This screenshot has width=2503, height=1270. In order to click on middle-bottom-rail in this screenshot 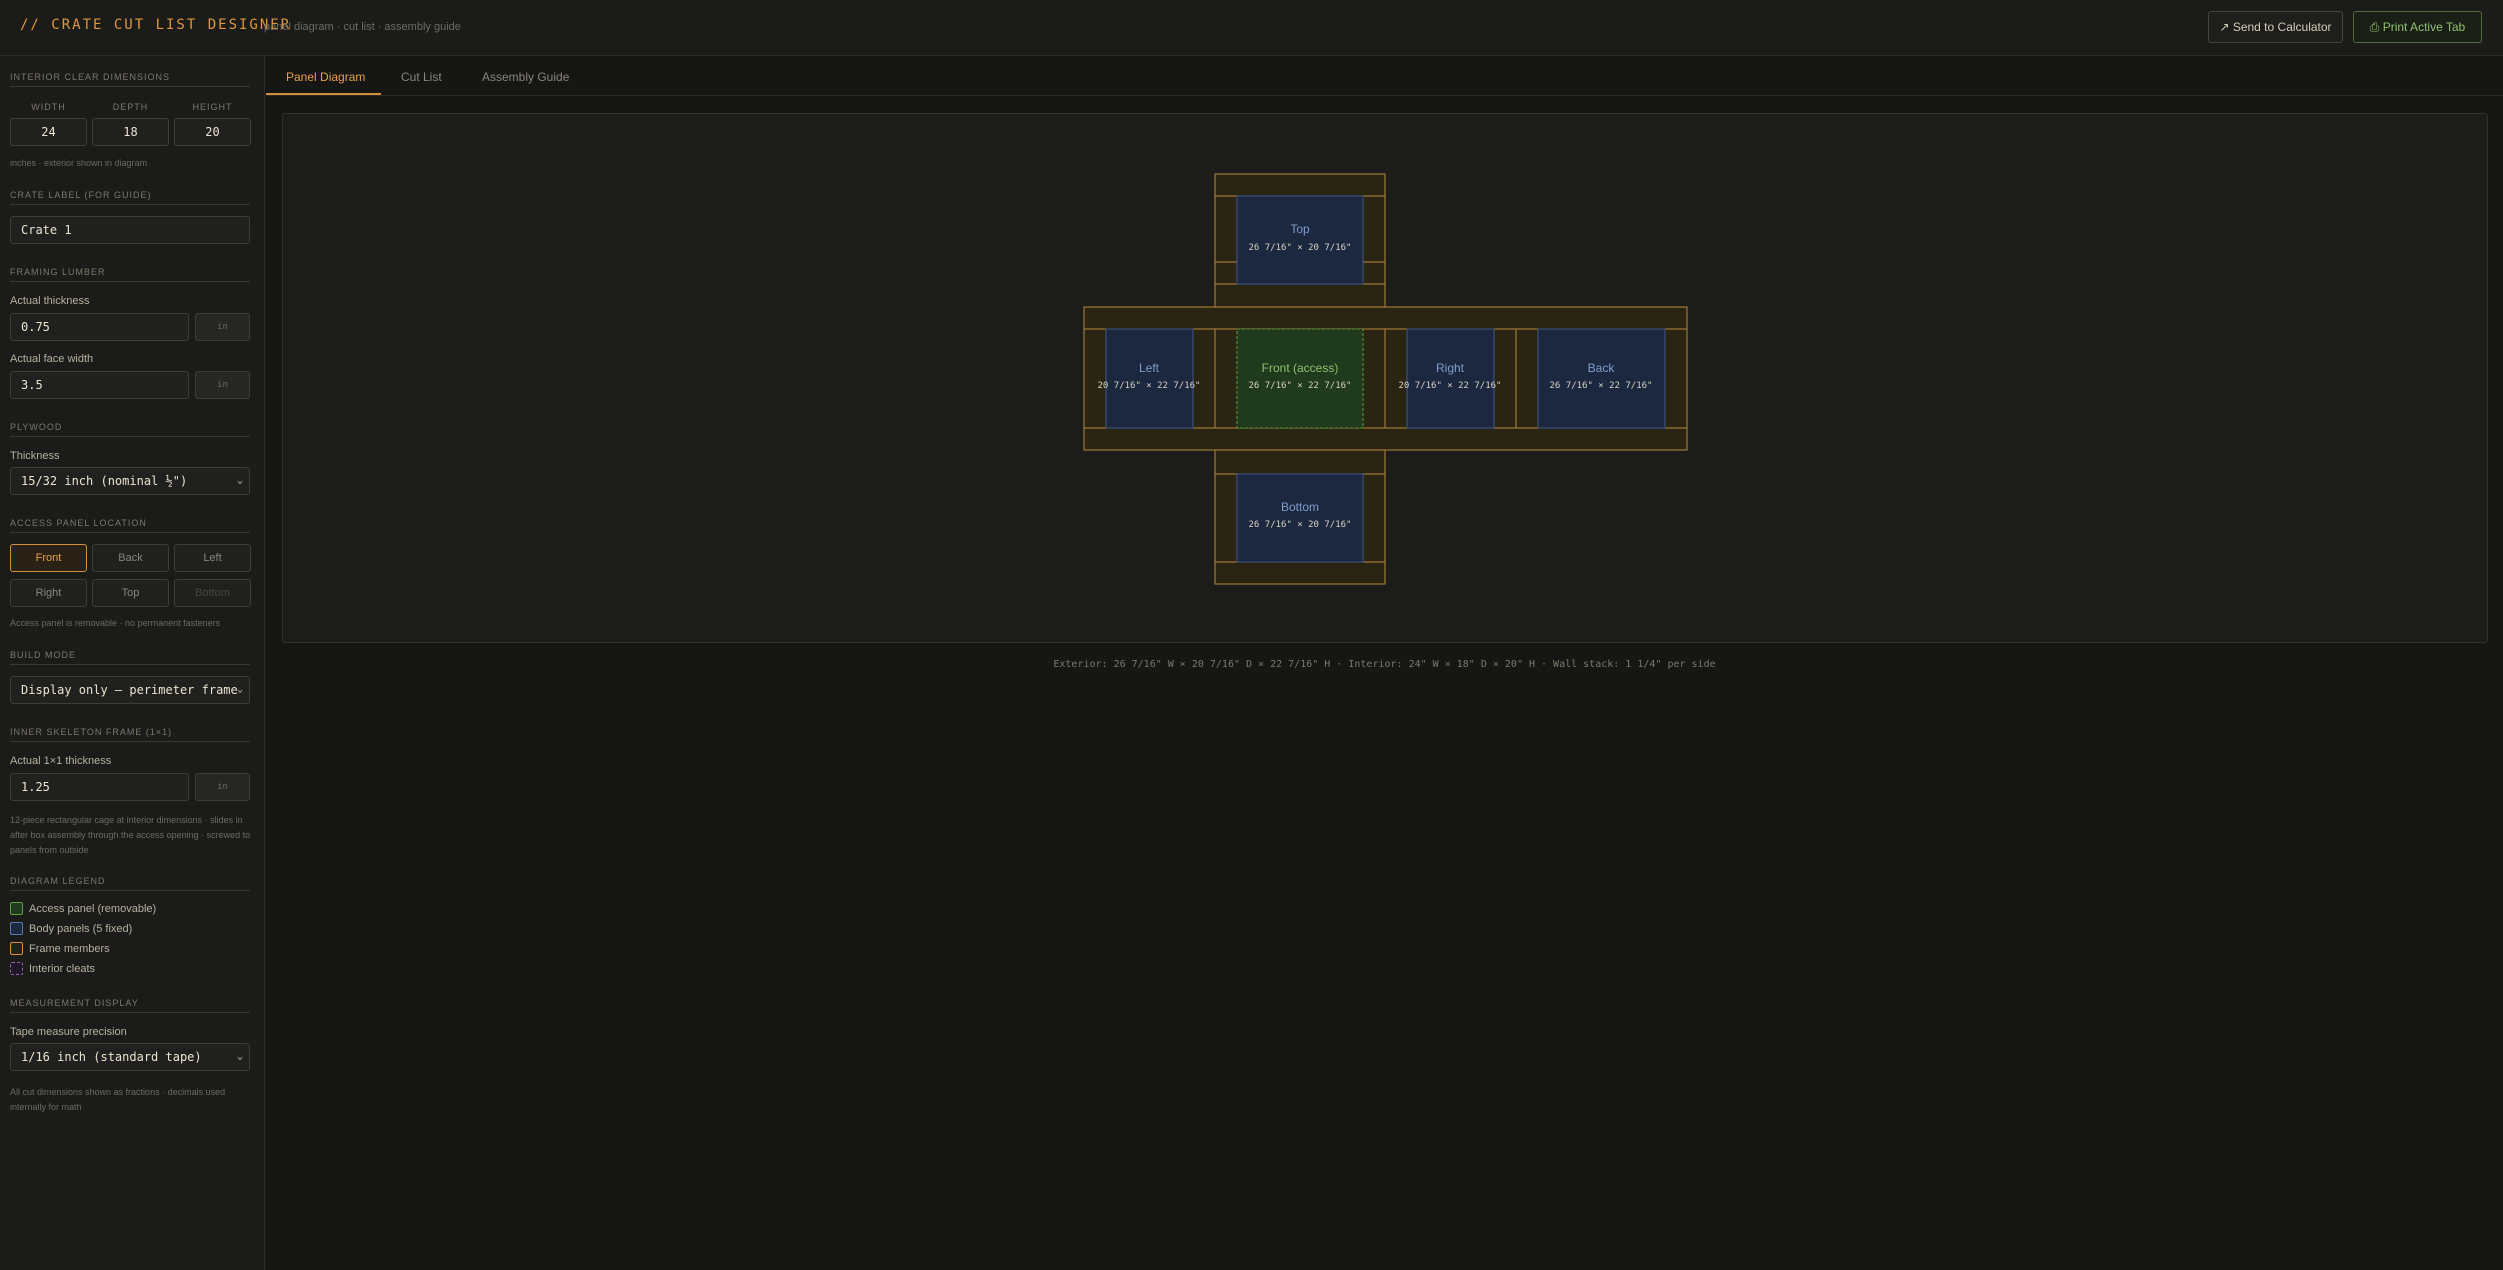, I will do `click(1385, 439)`.